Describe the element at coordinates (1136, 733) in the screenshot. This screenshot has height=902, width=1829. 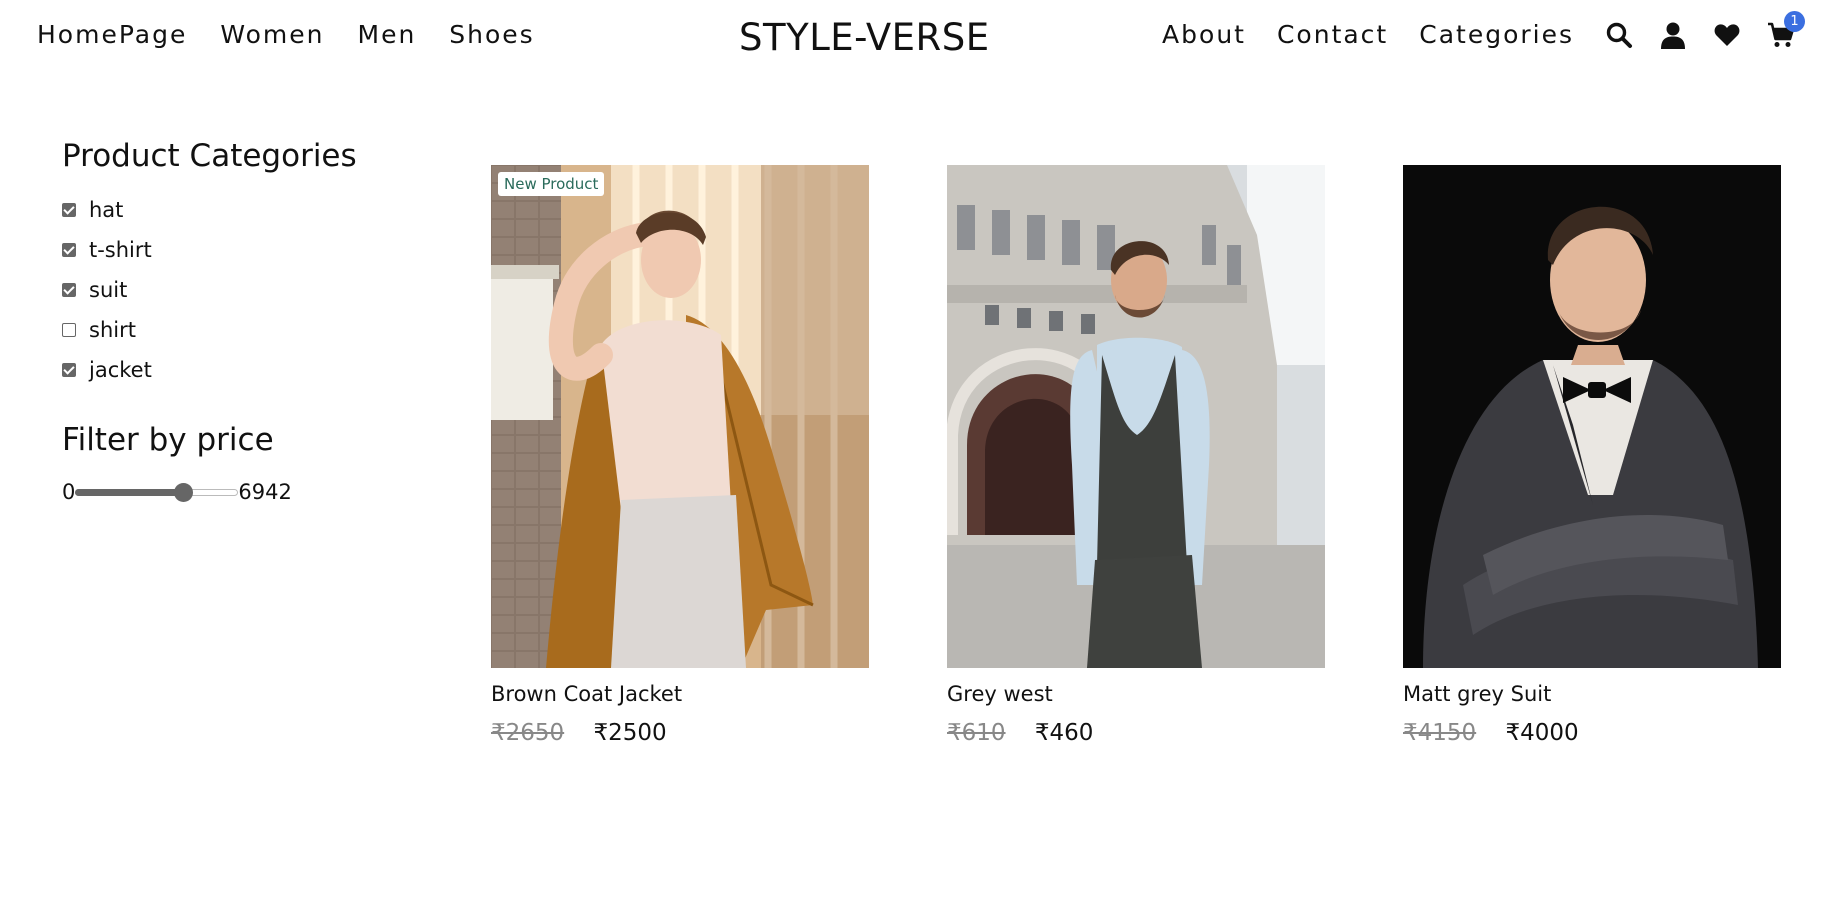
I see `product-price: ₹610 ₹460` at that location.